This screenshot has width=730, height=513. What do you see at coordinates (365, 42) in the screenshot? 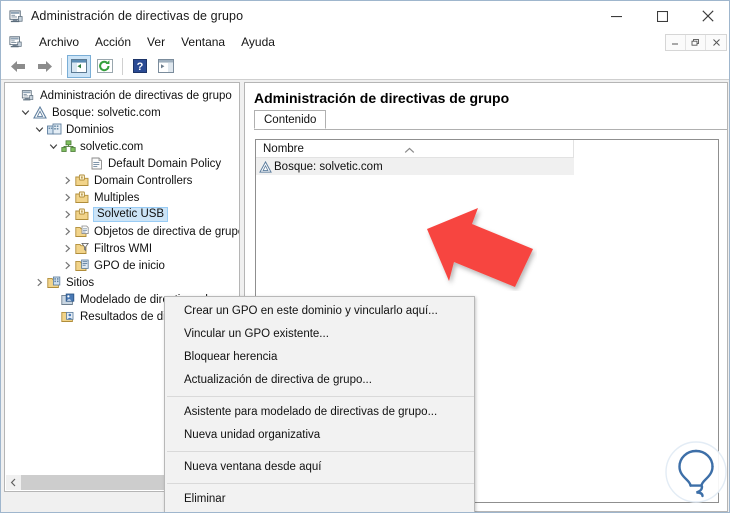
I see `menu-bar: Archivo Acción Ver Ventana Ayuda` at bounding box center [365, 42].